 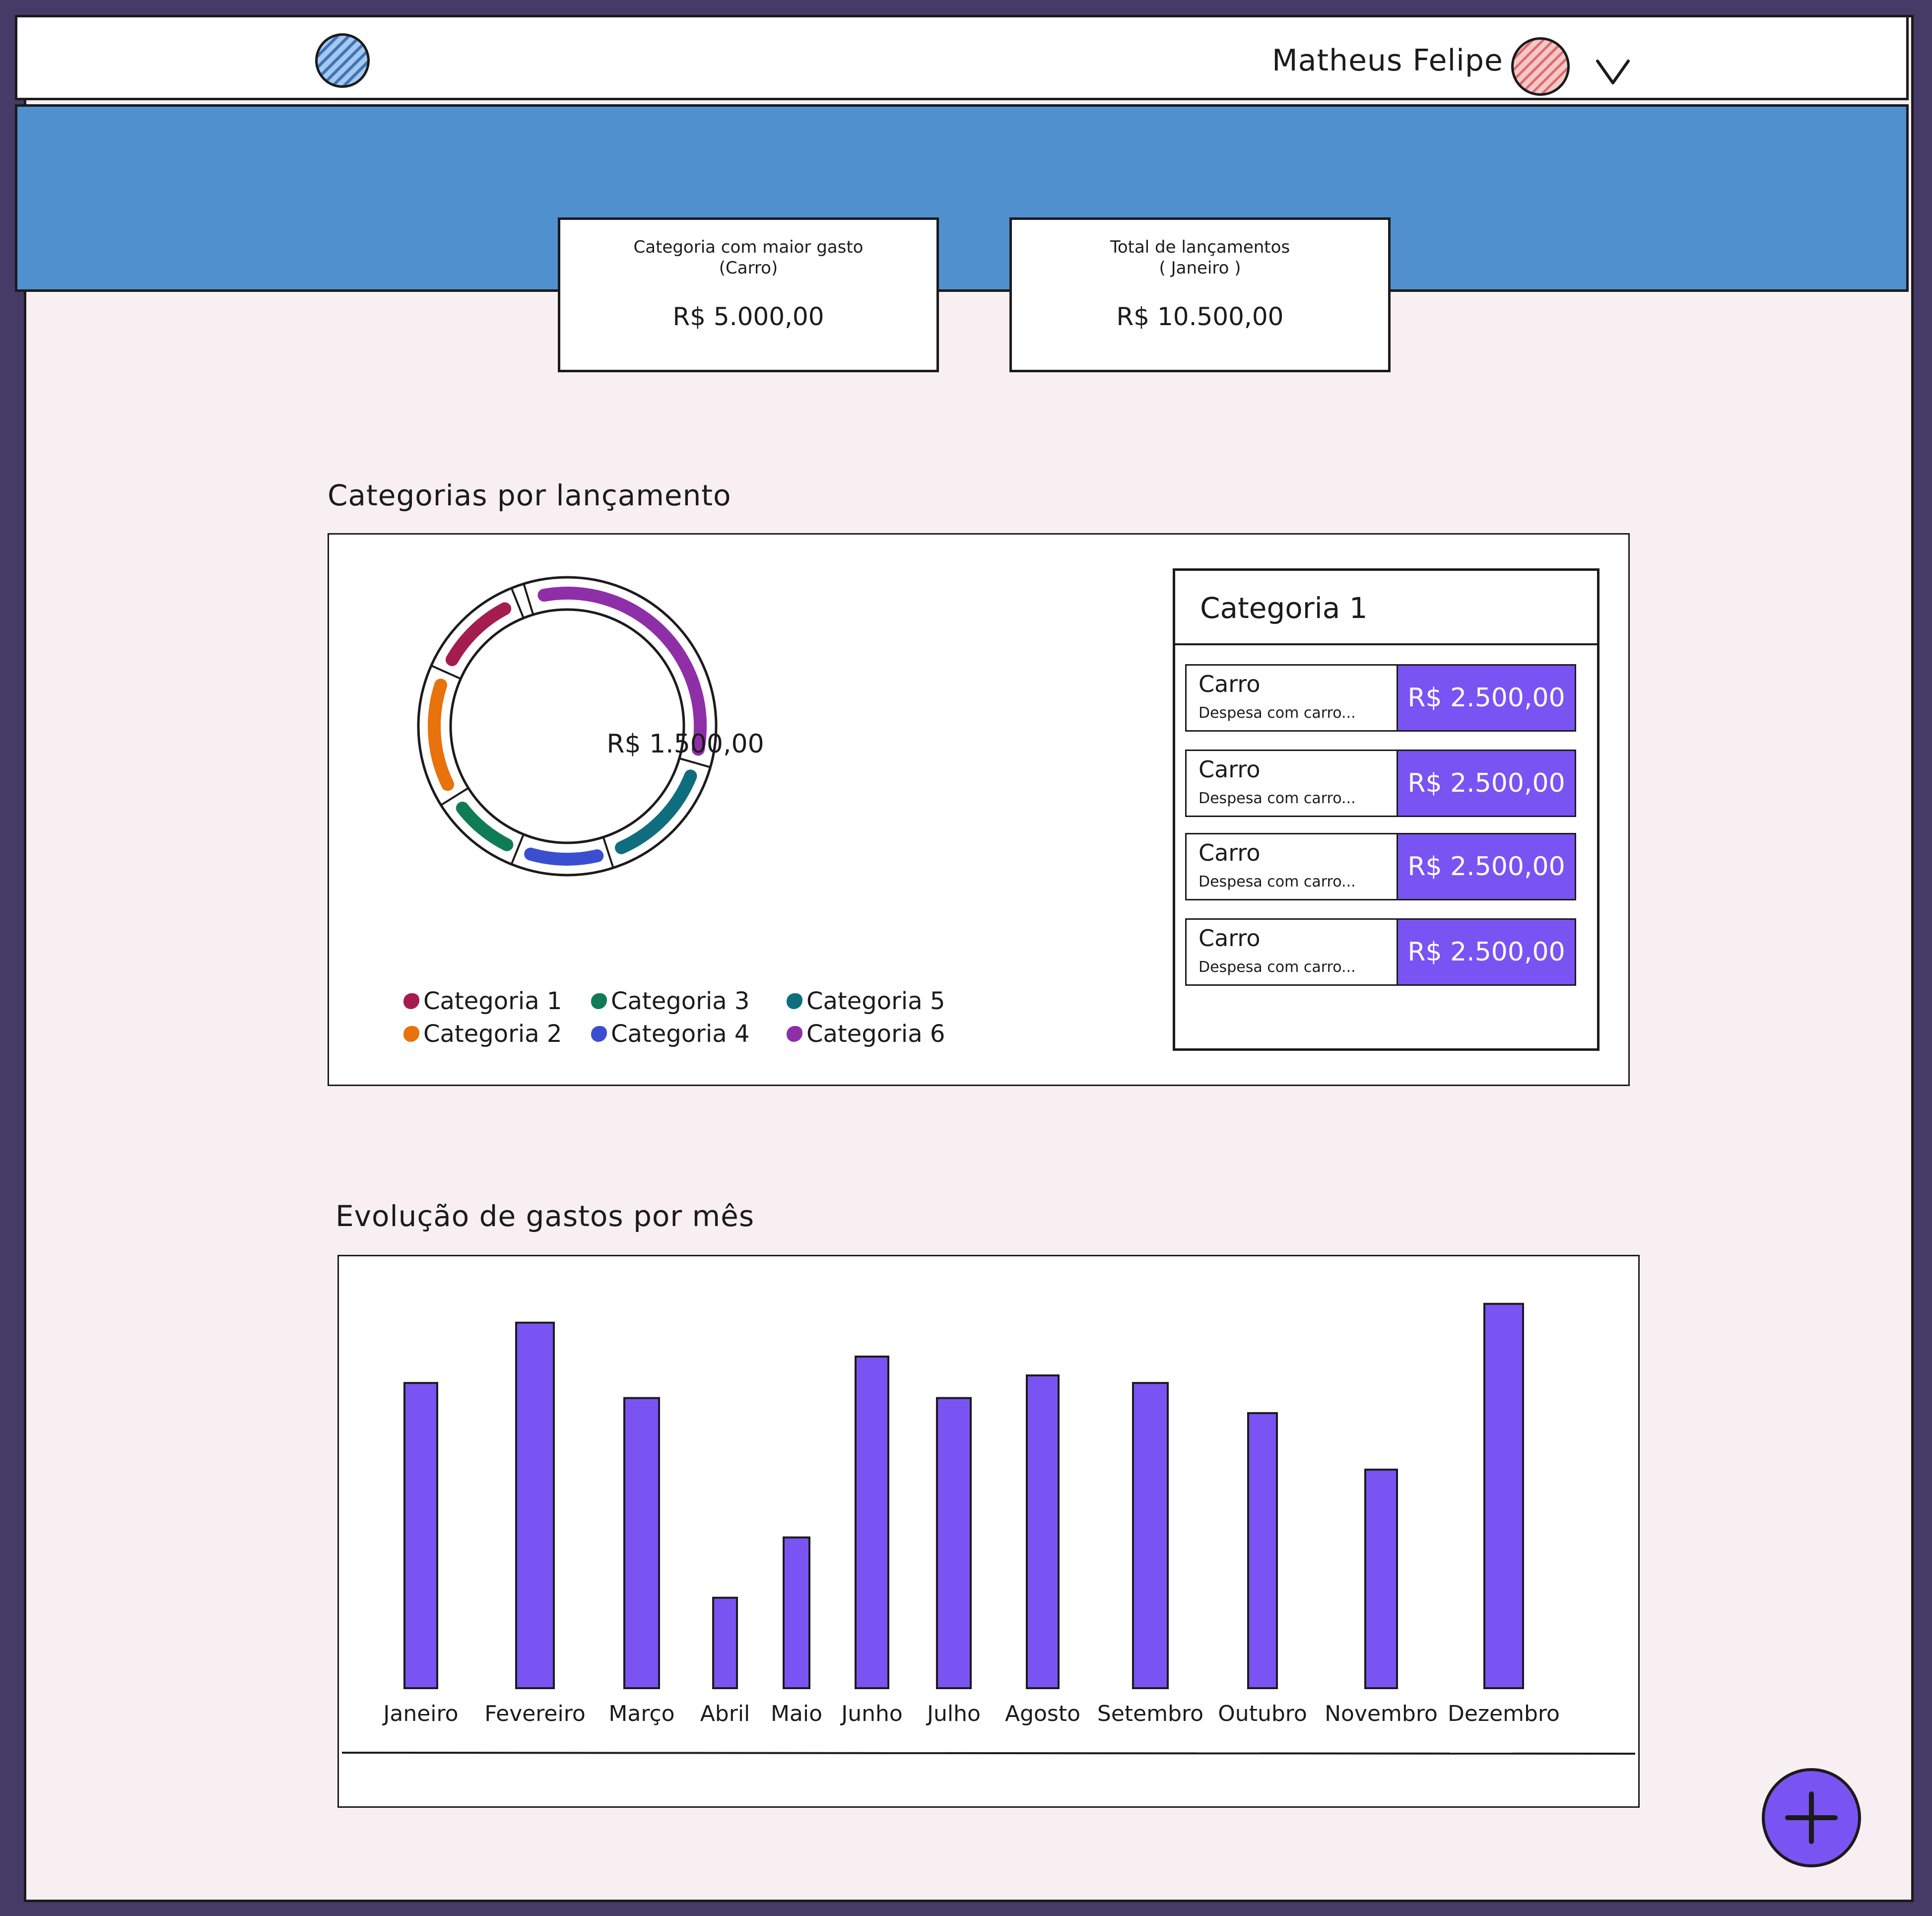 What do you see at coordinates (482, 1001) in the screenshot?
I see `legend-item: Categoria 1` at bounding box center [482, 1001].